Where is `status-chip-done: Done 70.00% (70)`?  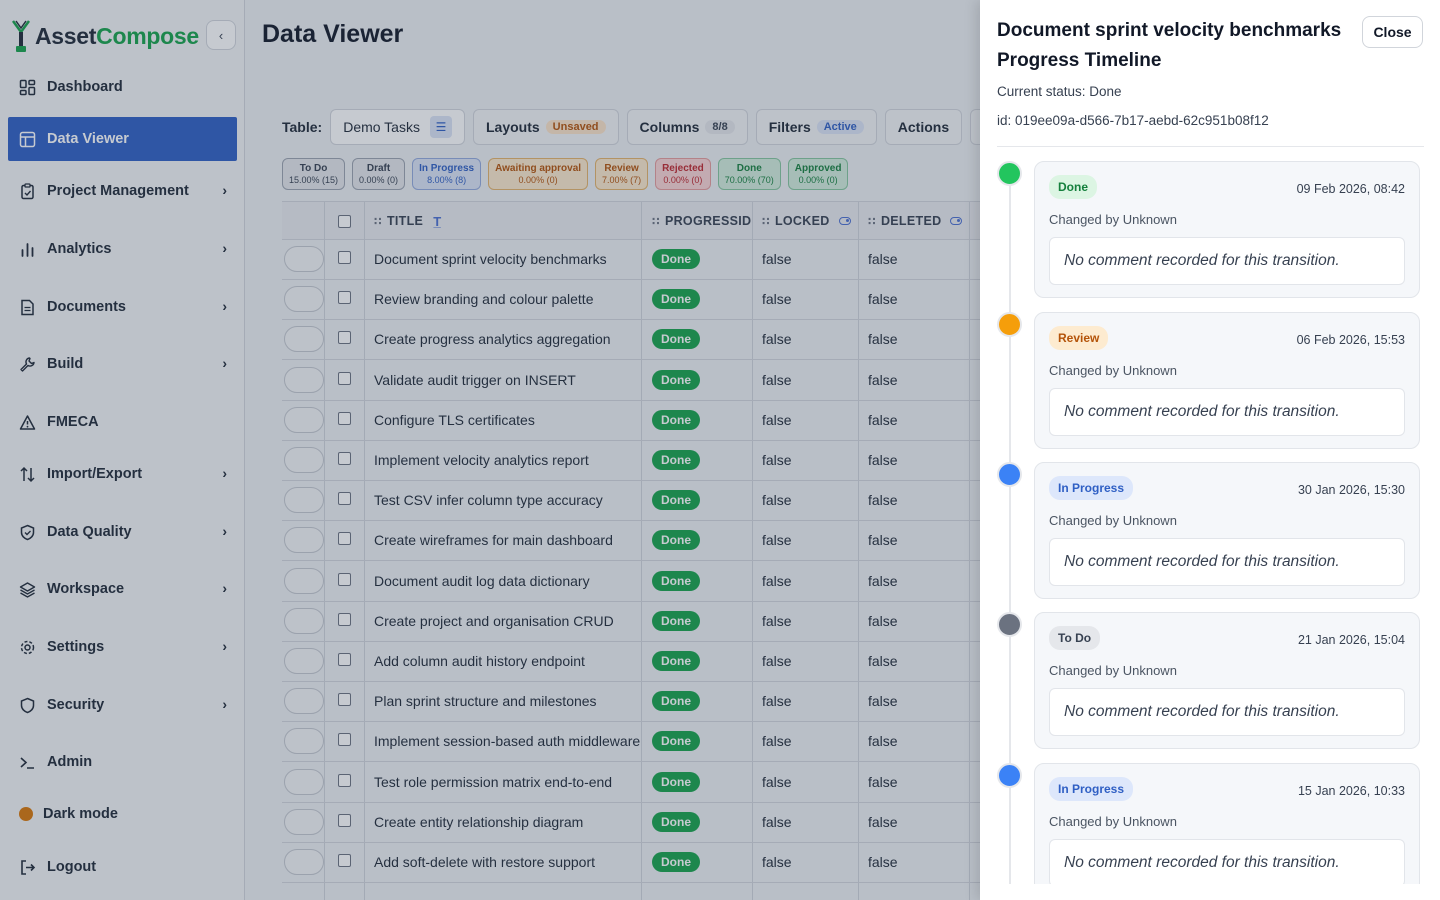 status-chip-done: Done 70.00% (70) is located at coordinates (749, 174).